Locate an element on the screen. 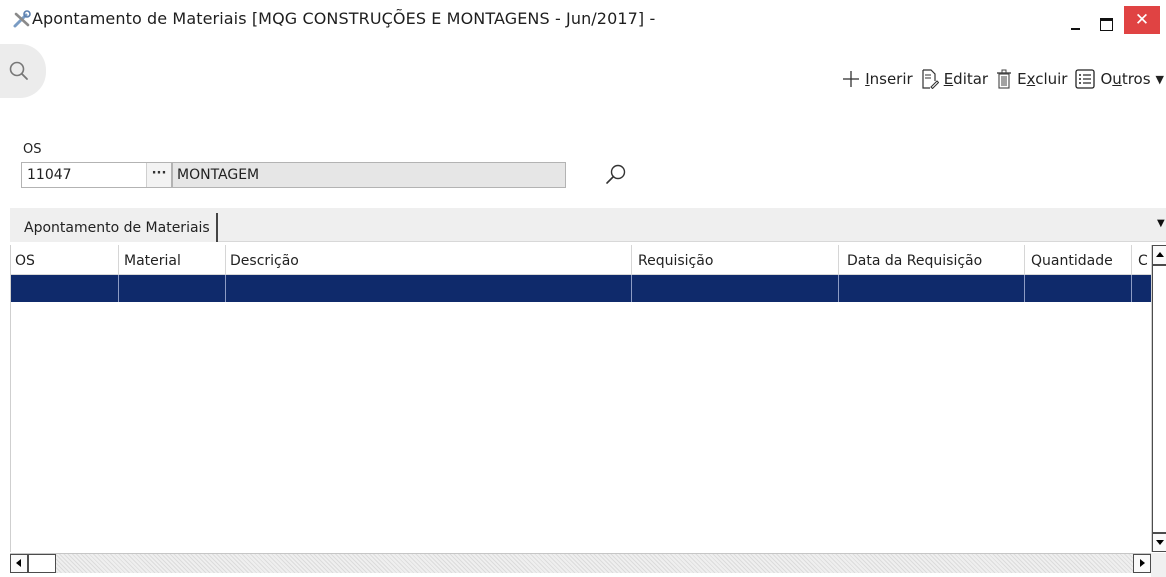 Image resolution: width=1166 pixels, height=577 pixels. outros-button: Outros ▼ is located at coordinates (1120, 79).